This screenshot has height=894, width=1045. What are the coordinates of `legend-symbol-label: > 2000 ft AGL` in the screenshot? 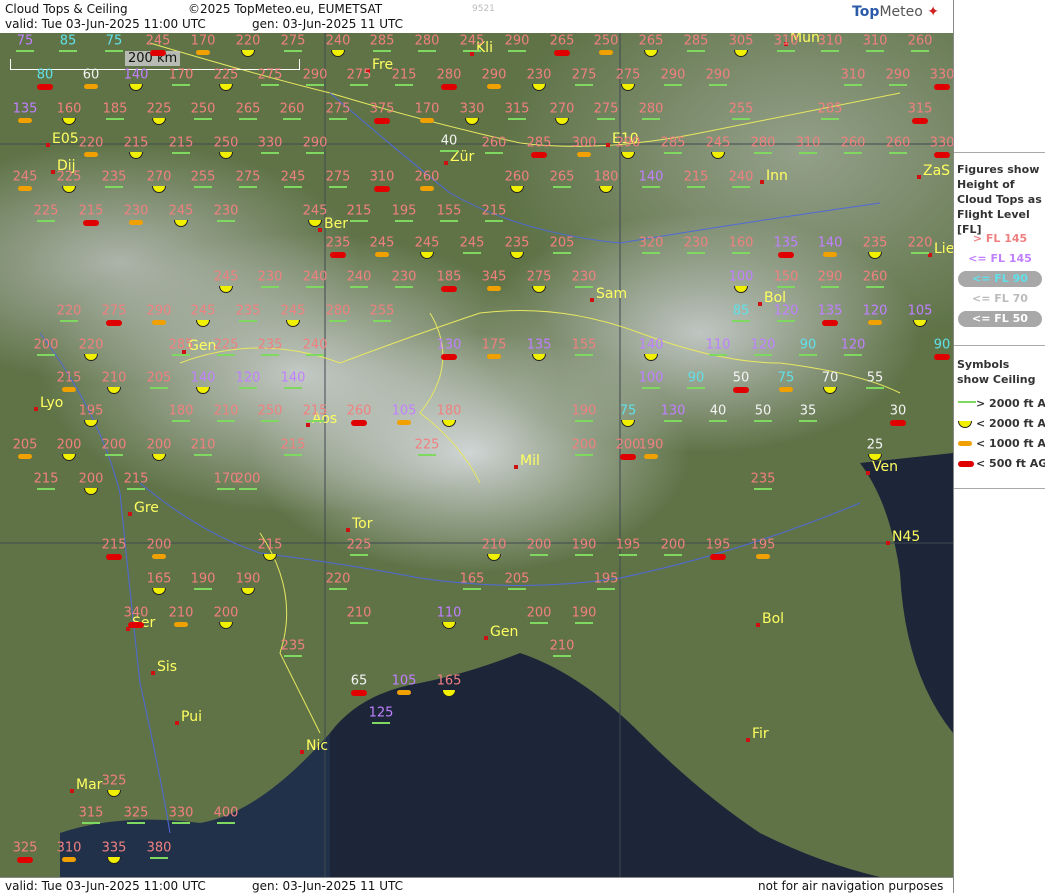 It's located at (1010, 403).